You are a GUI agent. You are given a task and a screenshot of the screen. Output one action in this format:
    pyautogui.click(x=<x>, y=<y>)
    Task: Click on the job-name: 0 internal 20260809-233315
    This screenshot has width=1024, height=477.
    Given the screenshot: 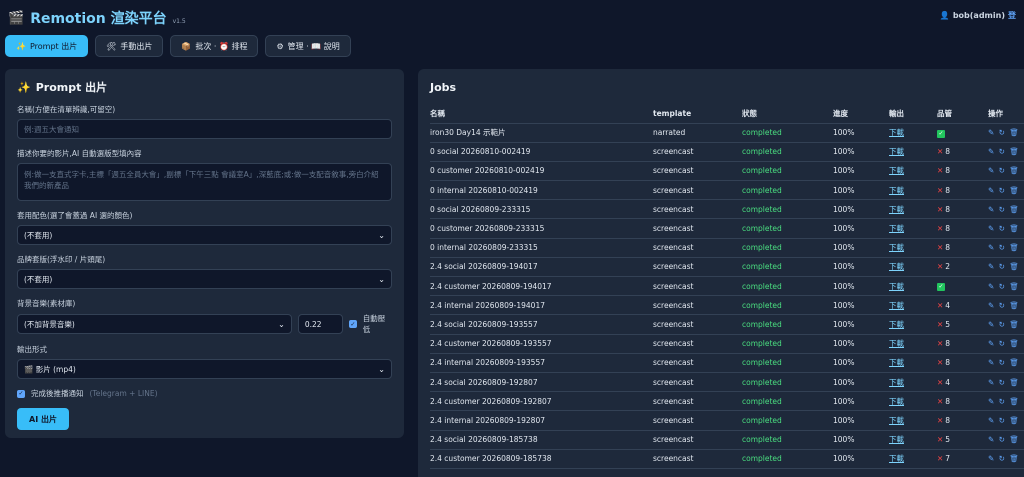 What is the action you would take?
    pyautogui.click(x=541, y=248)
    